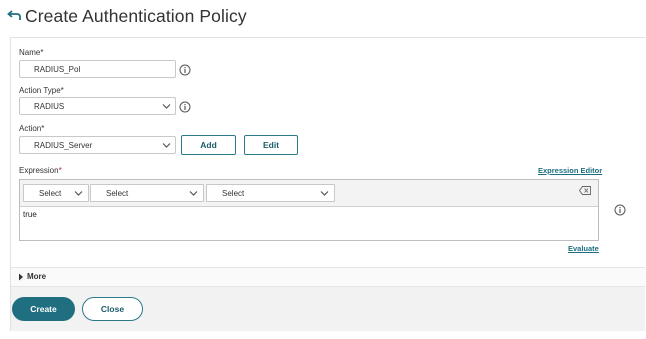 The image size is (646, 339). Describe the element at coordinates (60, 170) in the screenshot. I see `expression-required-mark: *` at that location.